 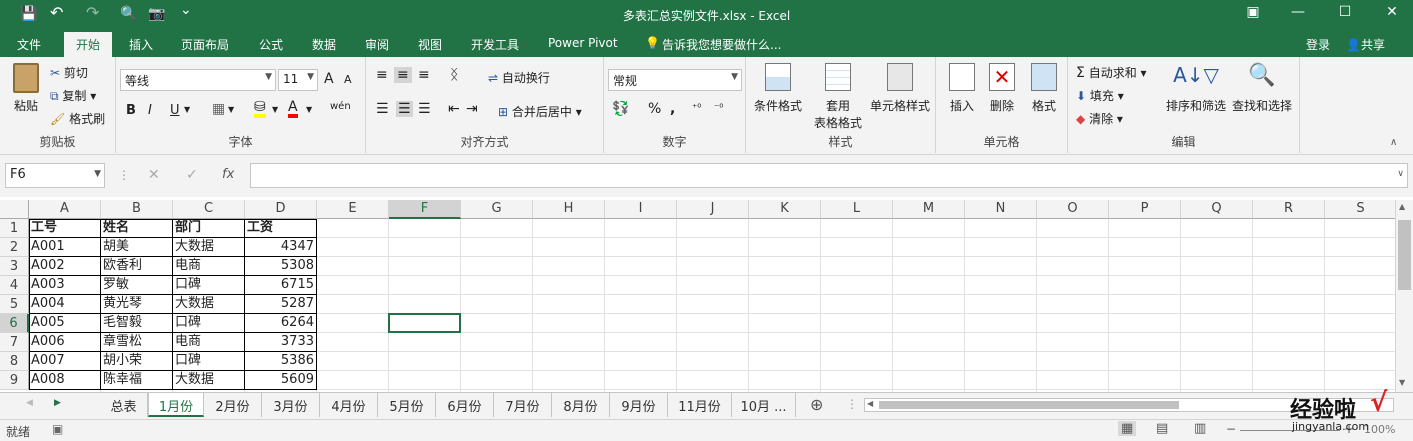 I want to click on table-cell: 5308, so click(x=280, y=266).